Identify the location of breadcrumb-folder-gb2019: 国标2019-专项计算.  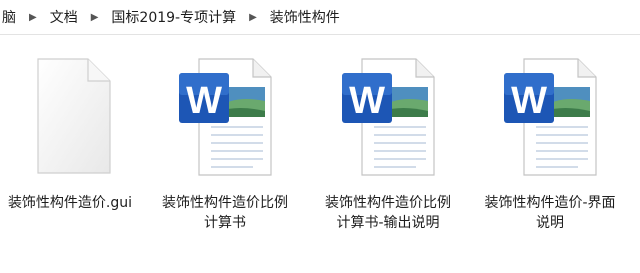
(173, 17).